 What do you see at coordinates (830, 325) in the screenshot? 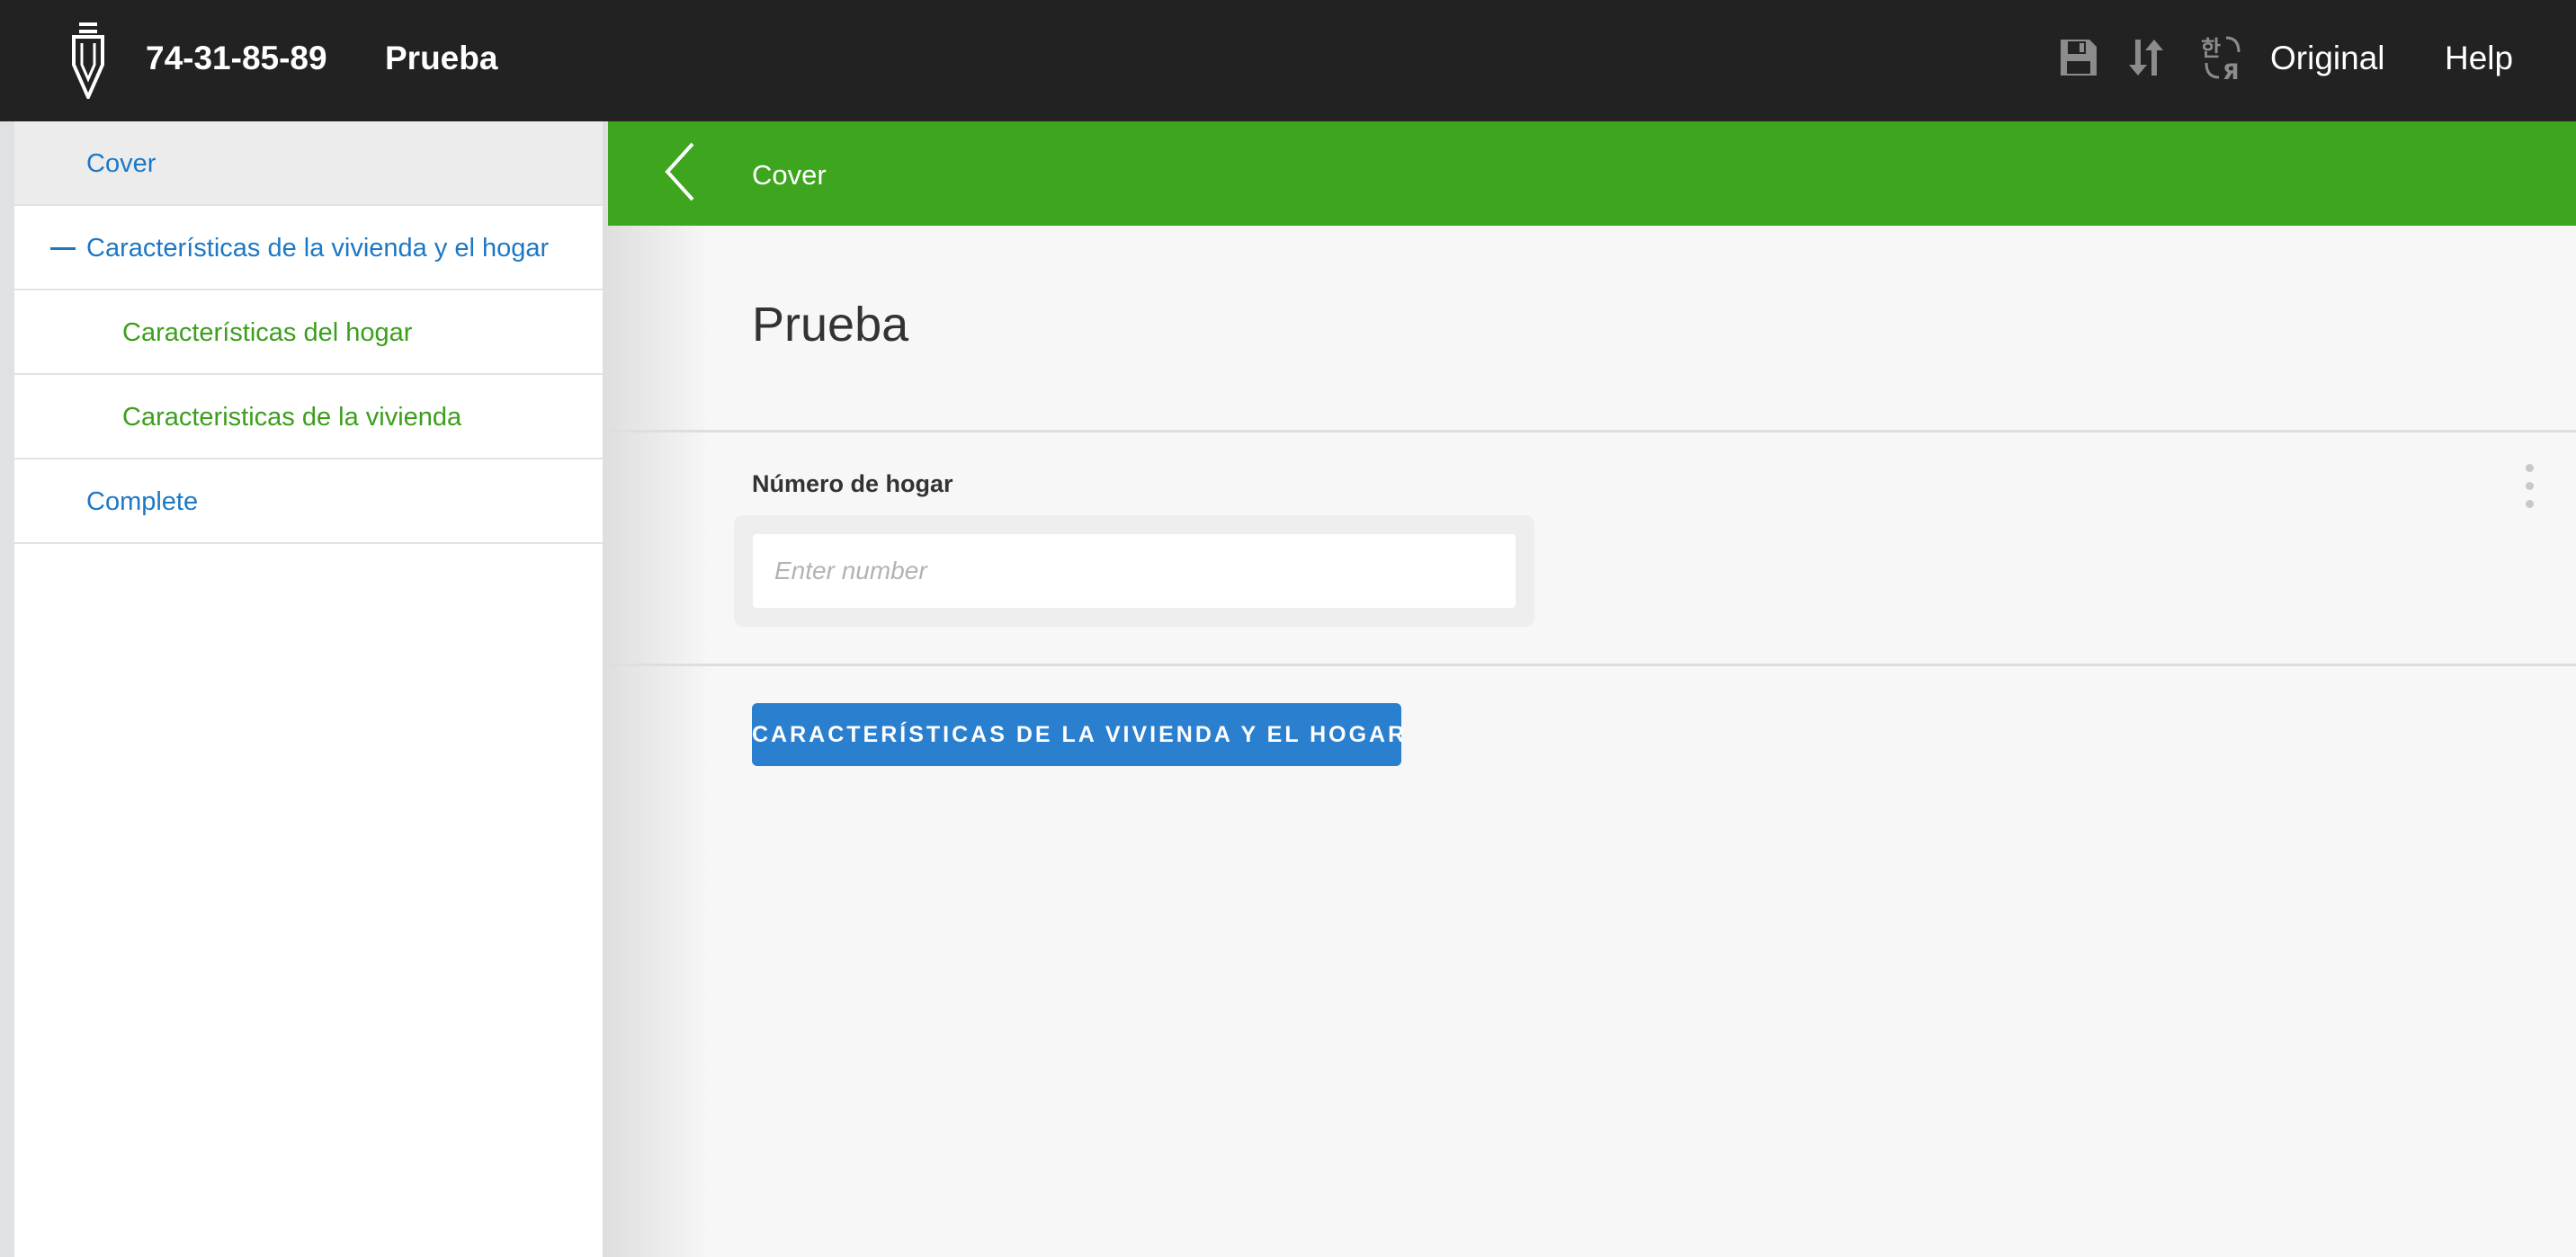
I see `page-title: Prueba` at bounding box center [830, 325].